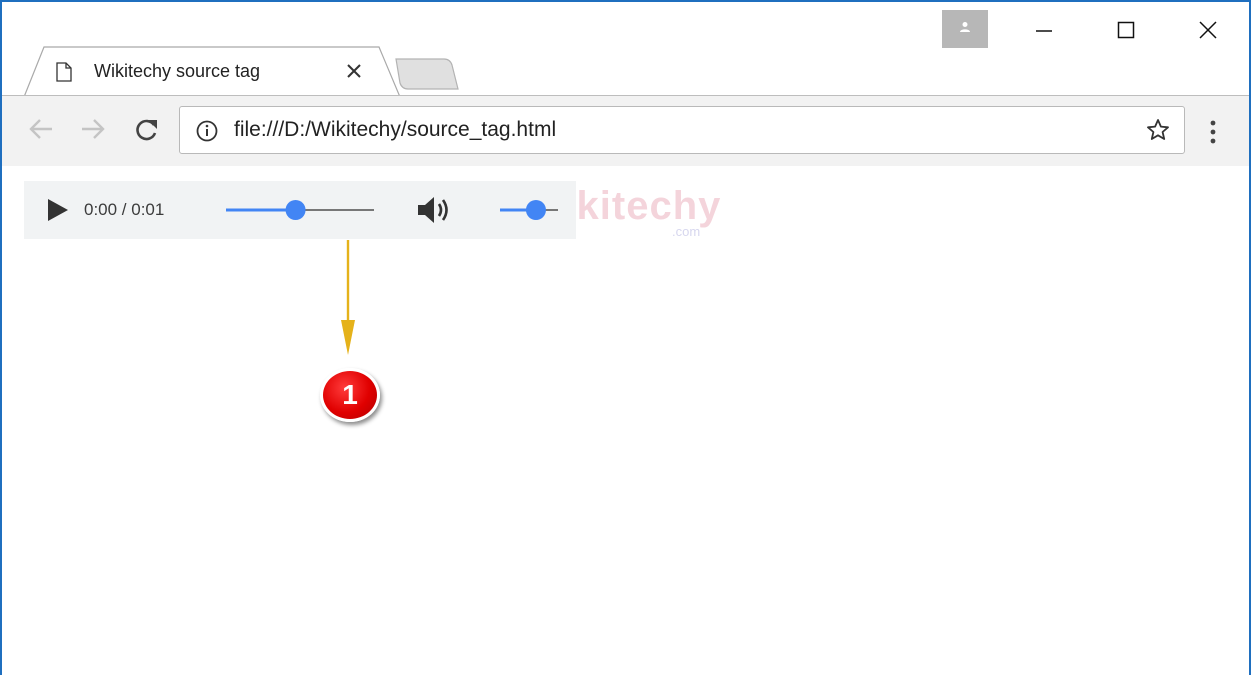 This screenshot has height=675, width=1251. What do you see at coordinates (124, 209) in the screenshot?
I see `time-display: 0:00 / 0:01` at bounding box center [124, 209].